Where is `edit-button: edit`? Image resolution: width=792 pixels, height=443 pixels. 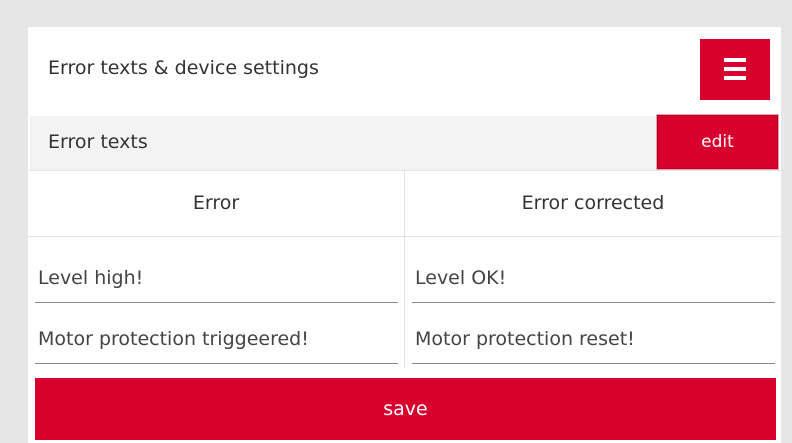 edit-button: edit is located at coordinates (717, 142).